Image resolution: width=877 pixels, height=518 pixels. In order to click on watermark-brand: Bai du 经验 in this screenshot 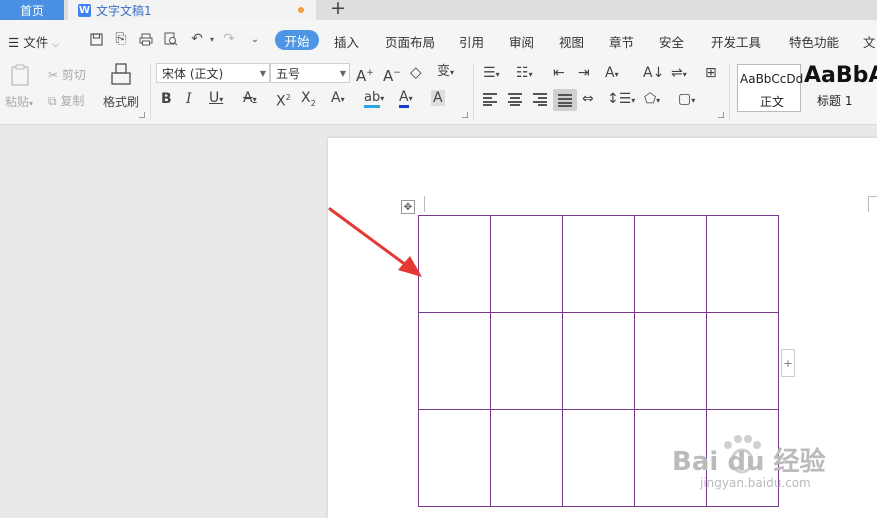, I will do `click(749, 462)`.